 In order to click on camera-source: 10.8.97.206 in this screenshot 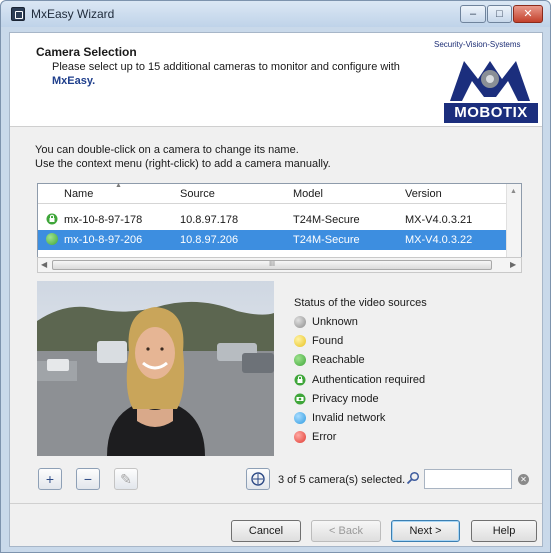, I will do `click(209, 240)`.